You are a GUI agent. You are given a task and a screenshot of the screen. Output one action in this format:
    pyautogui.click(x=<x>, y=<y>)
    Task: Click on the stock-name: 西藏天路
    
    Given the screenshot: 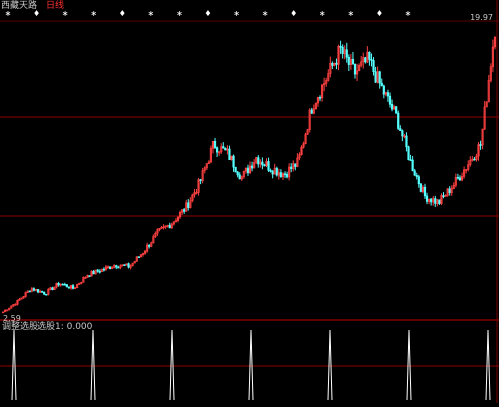 What is the action you would take?
    pyautogui.click(x=19, y=6)
    